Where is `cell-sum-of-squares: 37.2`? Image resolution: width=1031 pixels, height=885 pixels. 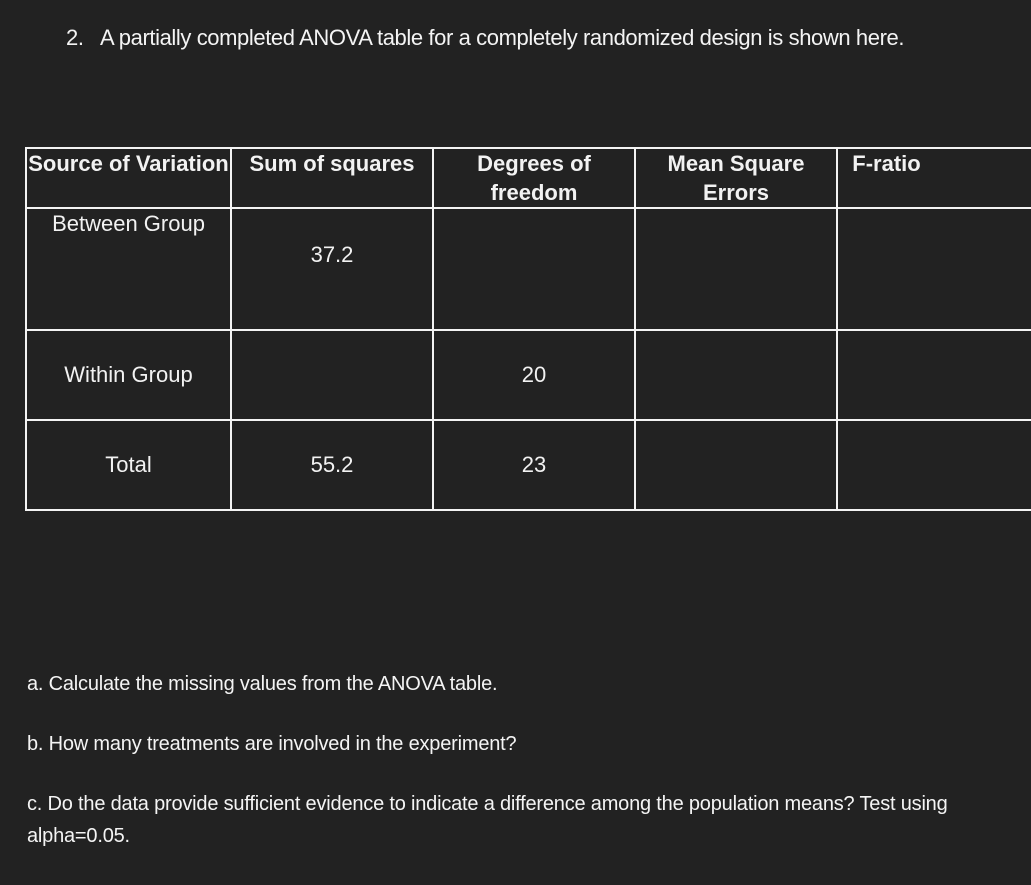 cell-sum-of-squares: 37.2 is located at coordinates (332, 269).